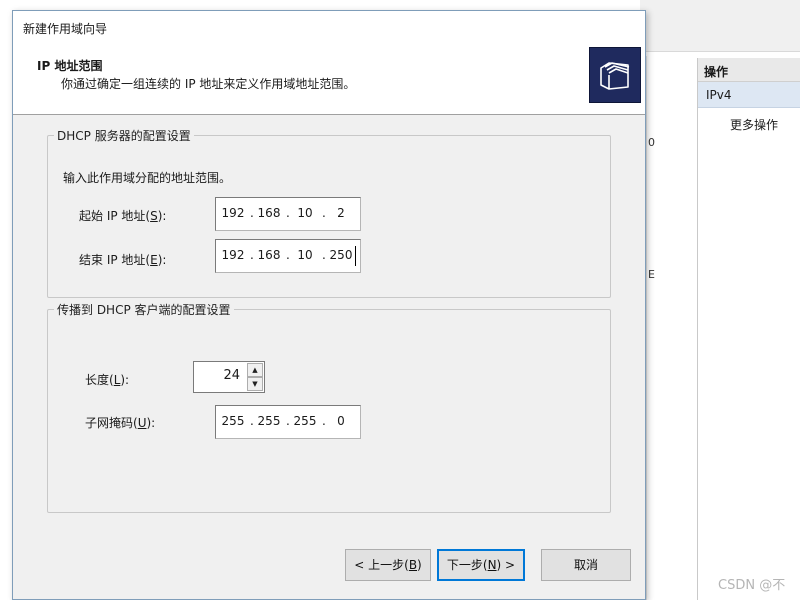 This screenshot has width=800, height=600. What do you see at coordinates (255, 384) in the screenshot?
I see `spin-down-icon: ▼` at bounding box center [255, 384].